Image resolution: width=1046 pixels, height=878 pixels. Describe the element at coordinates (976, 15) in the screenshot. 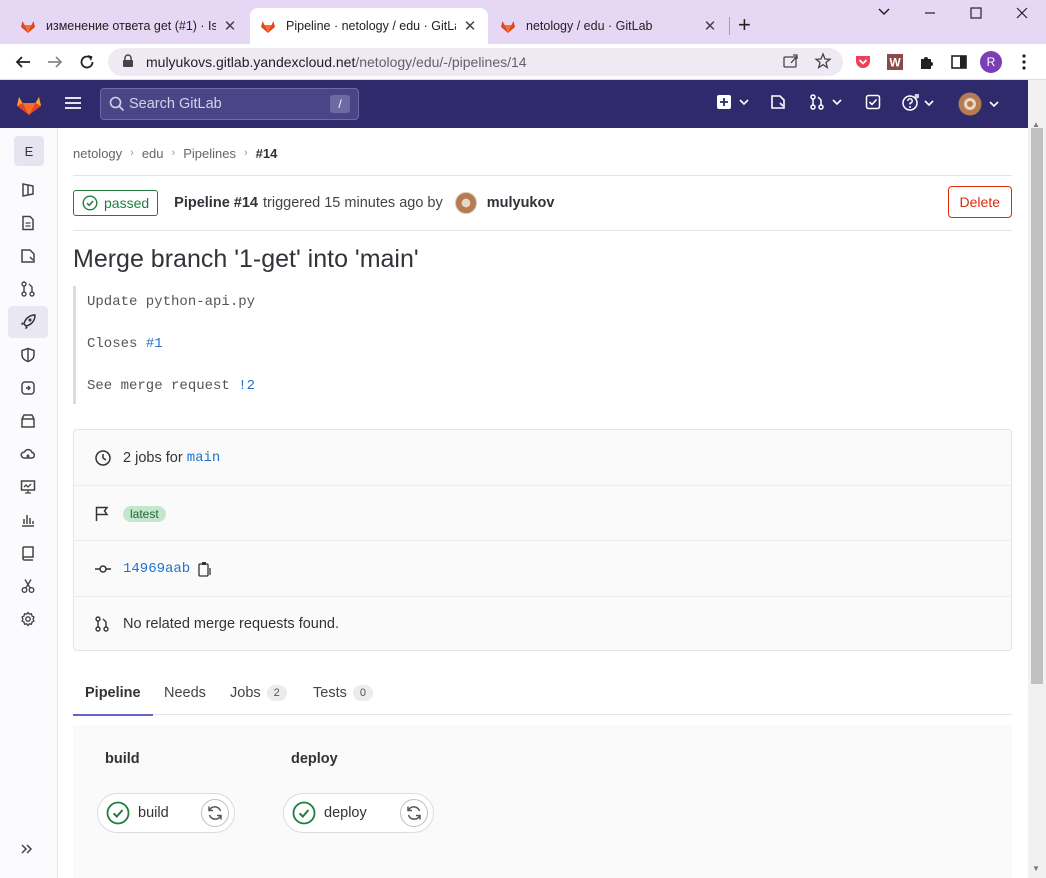

I see `maximize-icon` at that location.